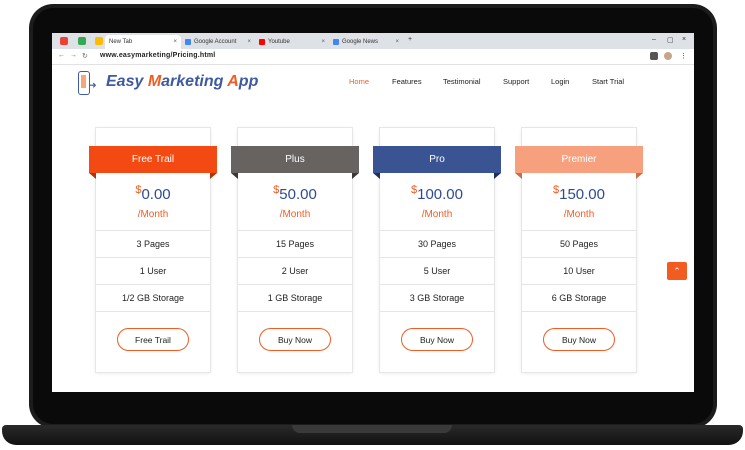 This screenshot has height=450, width=745. What do you see at coordinates (295, 339) in the screenshot?
I see `buy-now-plus-button: Buy Now` at bounding box center [295, 339].